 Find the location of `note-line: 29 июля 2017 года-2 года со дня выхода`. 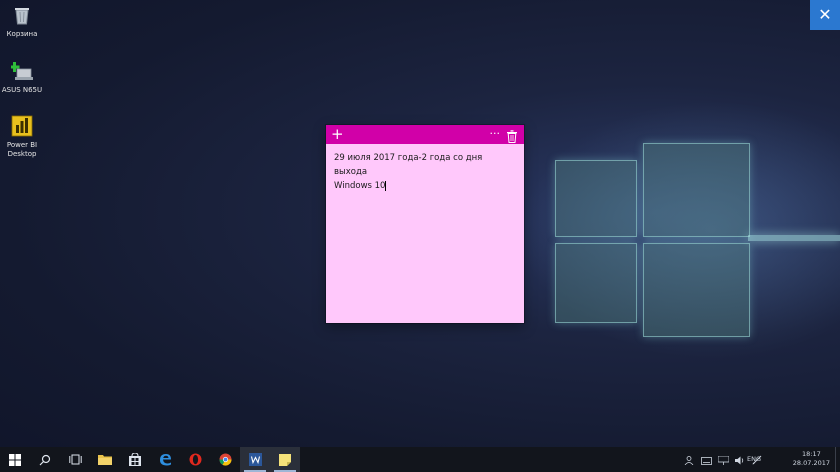

note-line: 29 июля 2017 года-2 года со дня выхода is located at coordinates (408, 165).